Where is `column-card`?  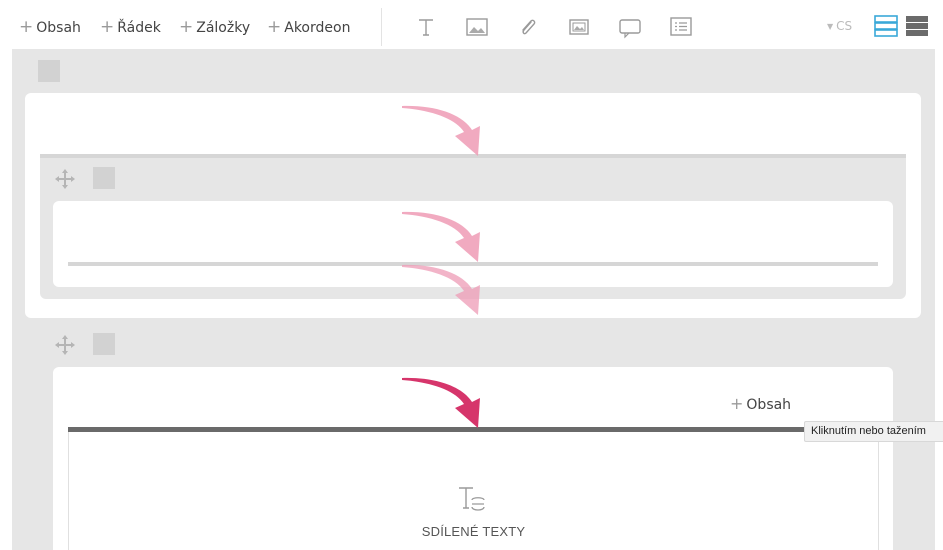 column-card is located at coordinates (473, 244).